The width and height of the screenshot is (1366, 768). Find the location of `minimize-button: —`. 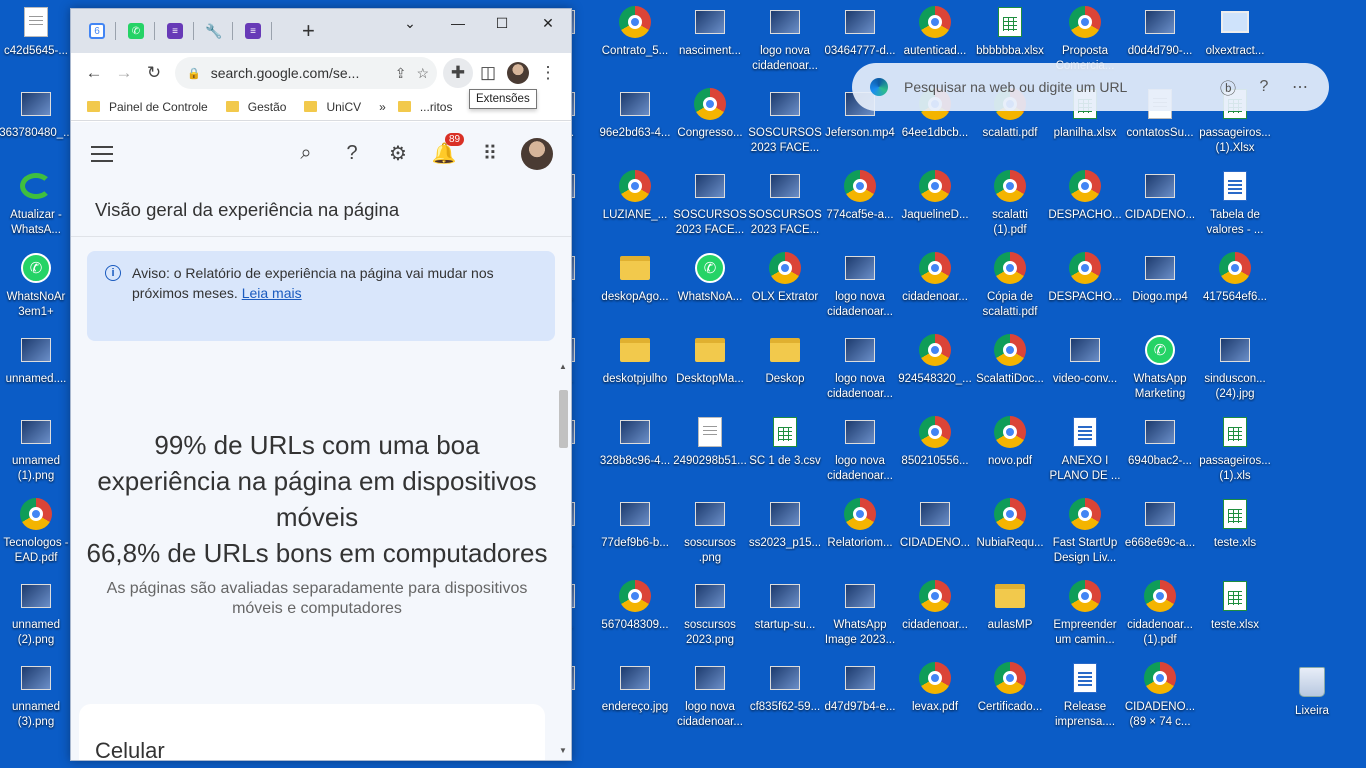

minimize-button: — is located at coordinates (458, 23).